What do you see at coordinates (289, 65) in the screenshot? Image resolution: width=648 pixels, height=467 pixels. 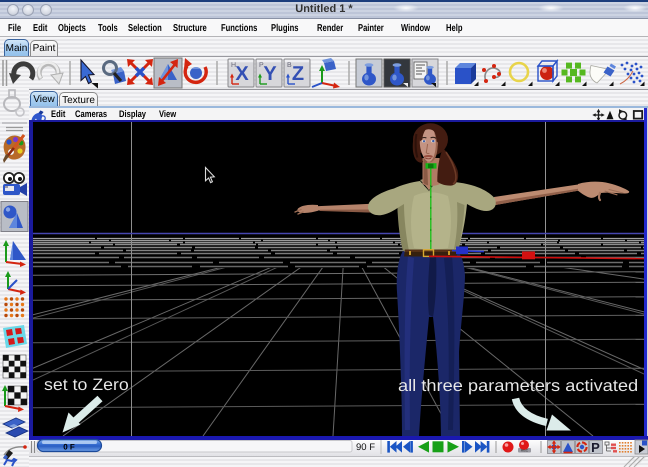 I see `svg-text: B` at bounding box center [289, 65].